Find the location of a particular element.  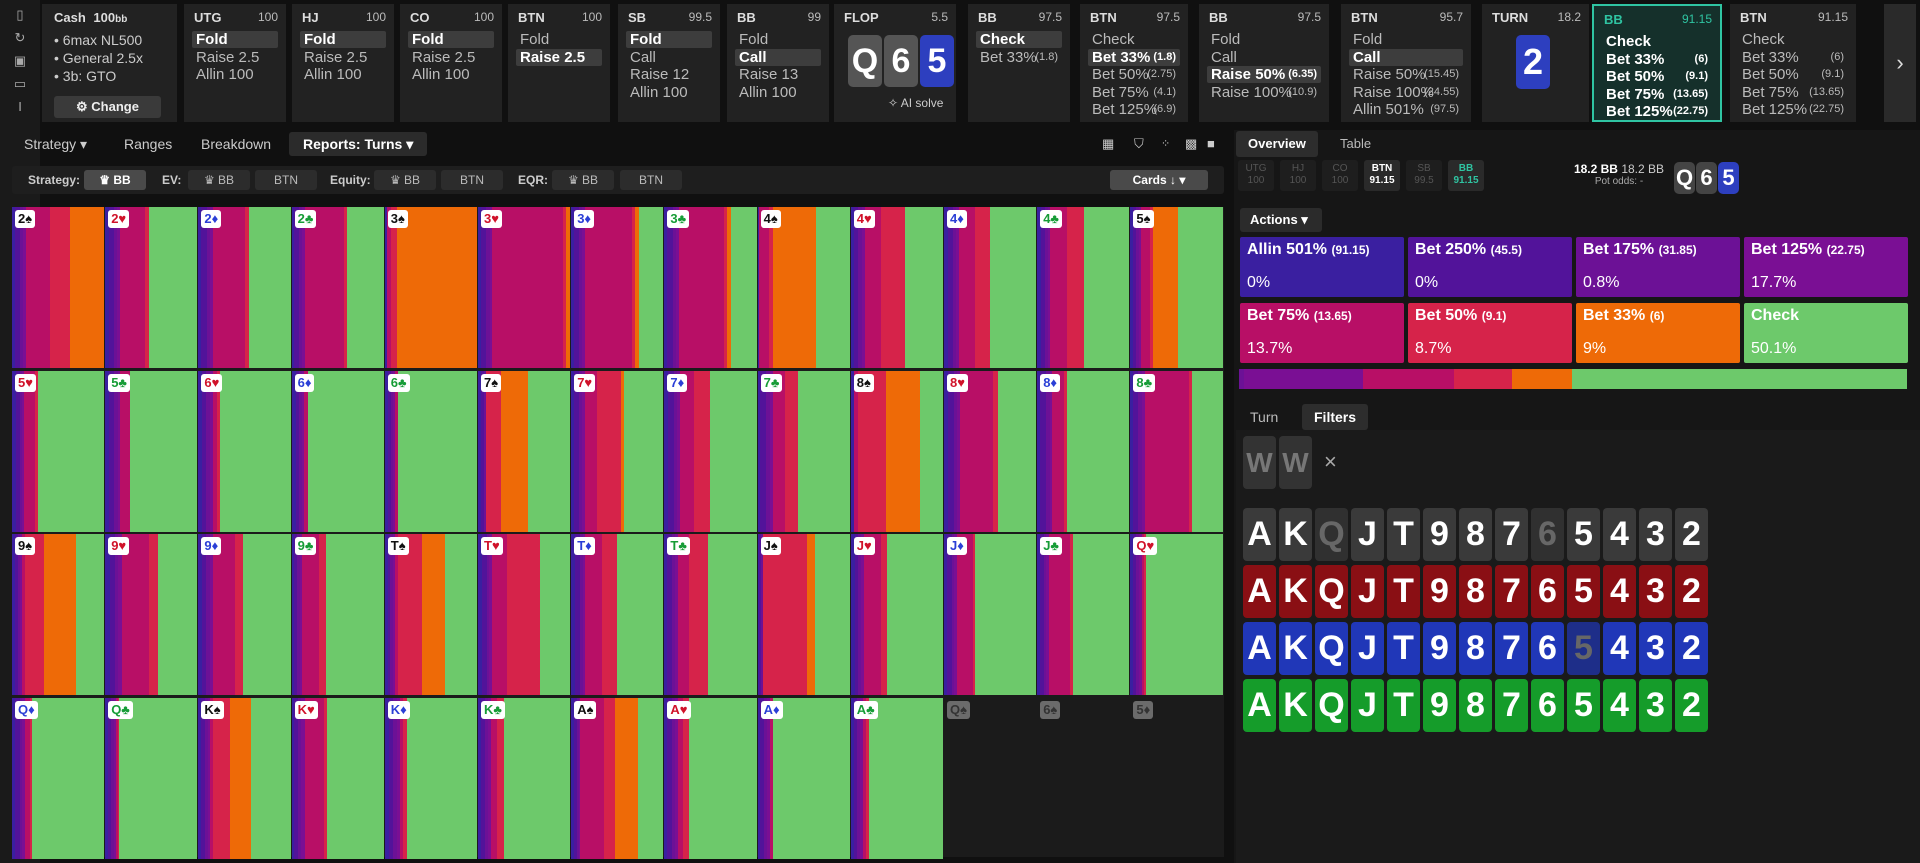

action-column-flop: FLOP 5.5 Q 6 5 ✧ AI solve is located at coordinates (895, 63).